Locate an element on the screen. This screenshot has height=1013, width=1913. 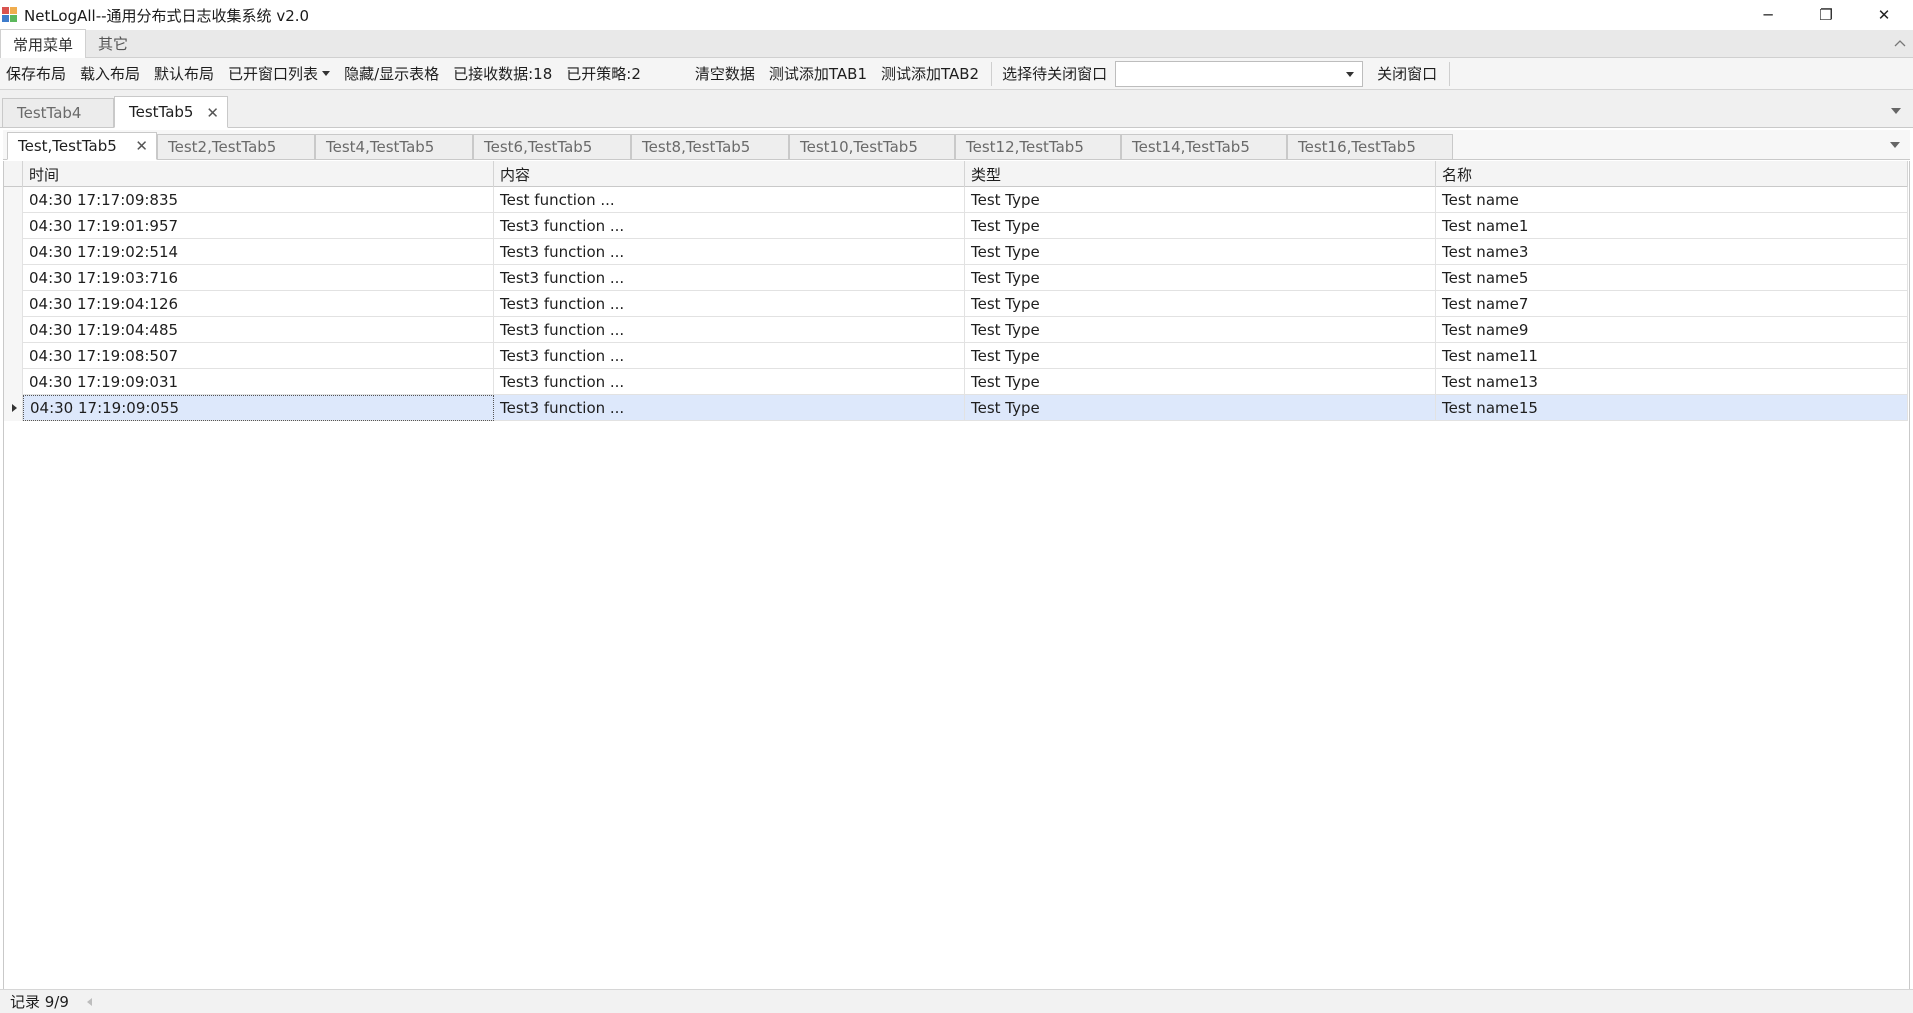
doc-tab-label: TestTab5 is located at coordinates (161, 112).